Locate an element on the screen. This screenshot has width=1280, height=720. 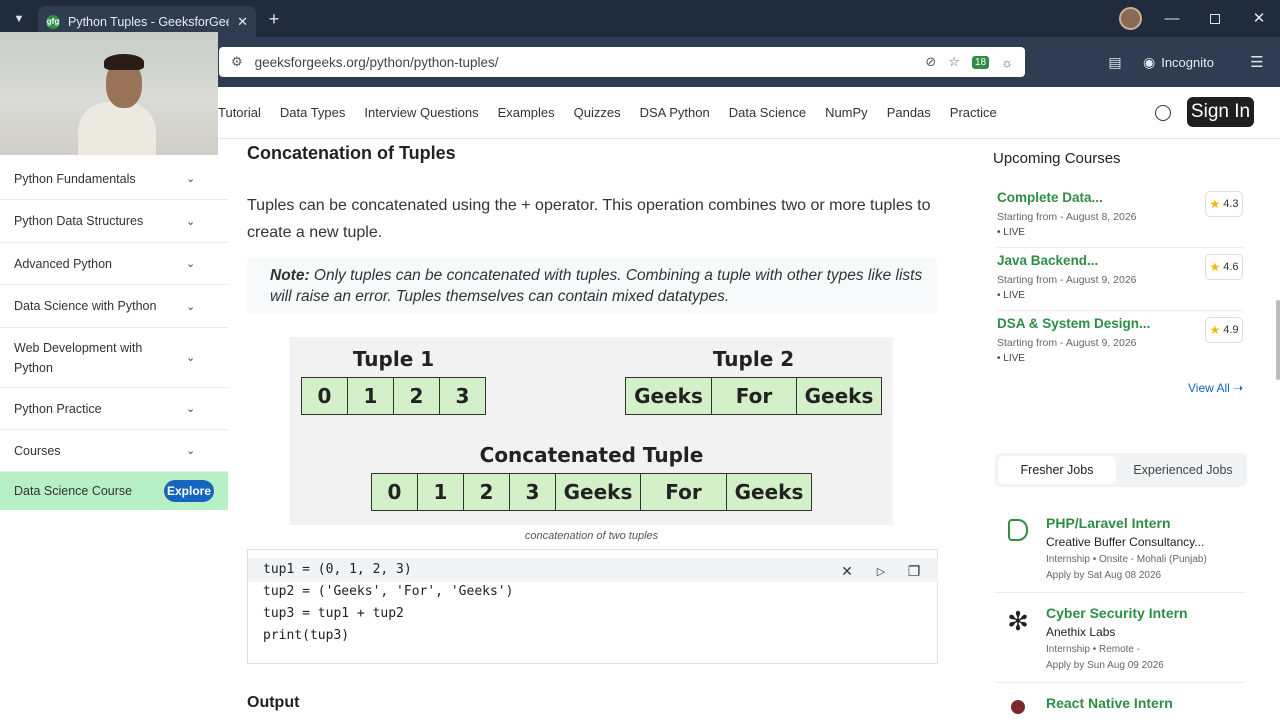
course-date: Starting from - August 8, 2026 is located at coordinates (1067, 217).